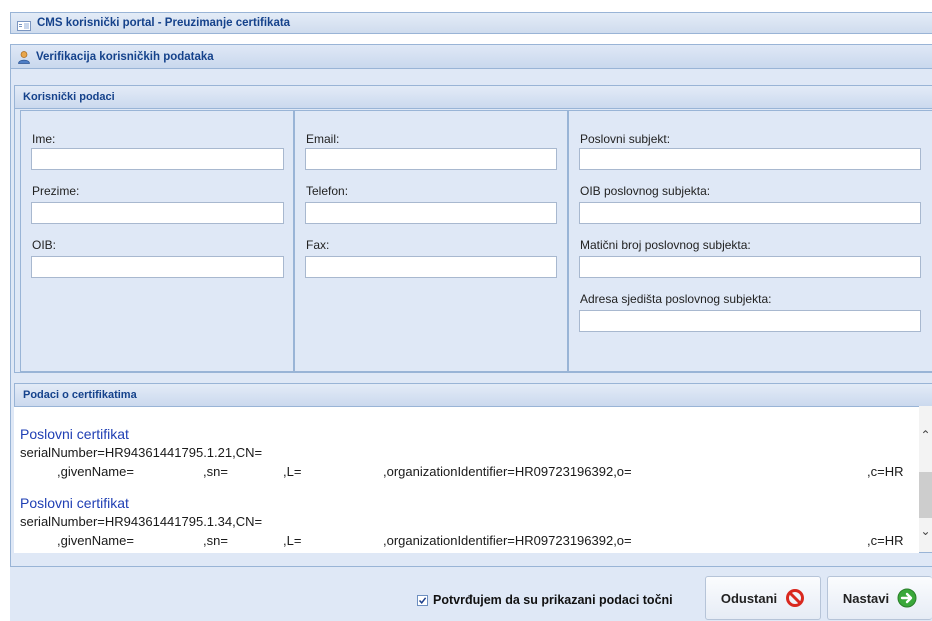 This screenshot has width=932, height=621. Describe the element at coordinates (431, 159) in the screenshot. I see `email-input` at that location.